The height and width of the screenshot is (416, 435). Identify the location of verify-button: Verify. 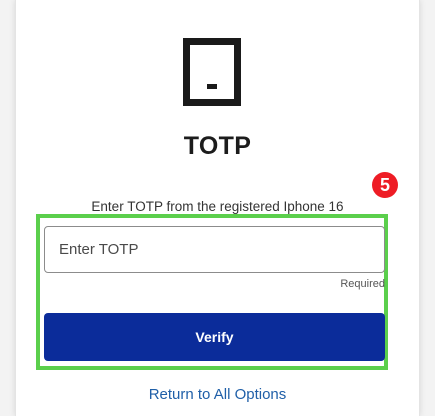
(214, 337).